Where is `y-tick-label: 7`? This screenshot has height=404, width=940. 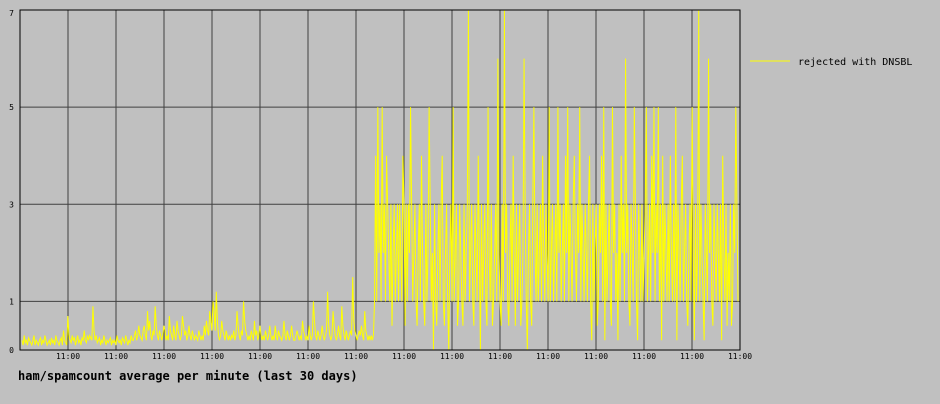
y-tick-label: 7 is located at coordinates (11, 13).